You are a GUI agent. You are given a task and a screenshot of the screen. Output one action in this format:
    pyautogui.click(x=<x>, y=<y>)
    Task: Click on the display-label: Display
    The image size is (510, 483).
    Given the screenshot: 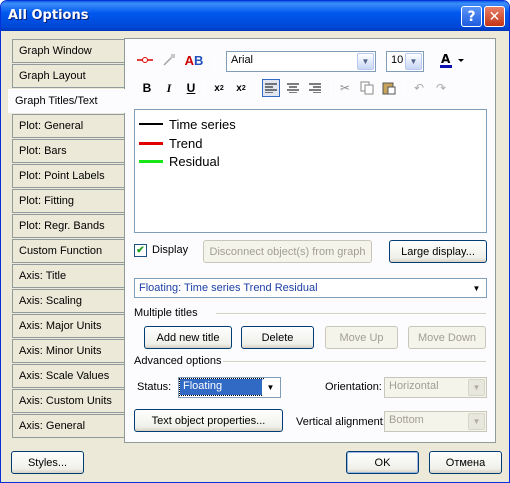 What is the action you would take?
    pyautogui.click(x=170, y=250)
    